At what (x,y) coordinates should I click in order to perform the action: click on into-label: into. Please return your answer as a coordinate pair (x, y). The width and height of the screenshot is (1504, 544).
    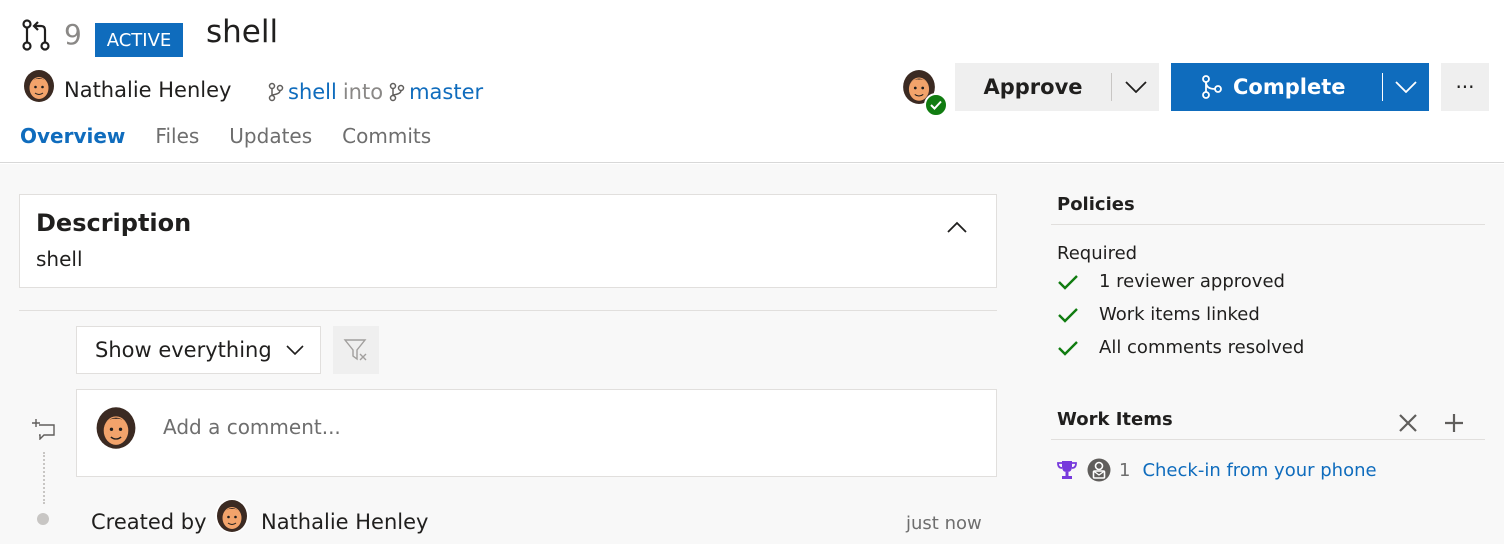
    Looking at the image, I should click on (363, 92).